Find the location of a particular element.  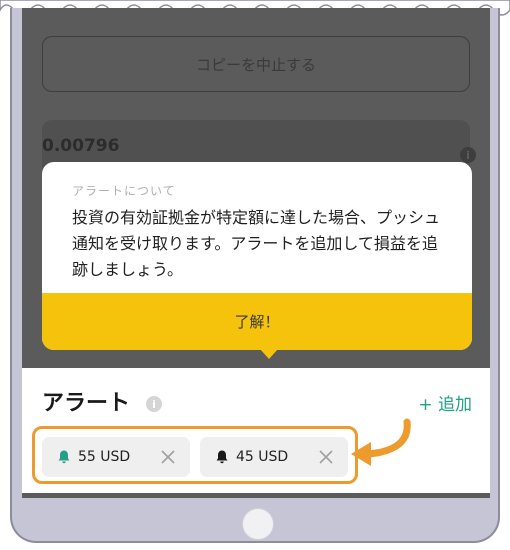

tooltip-ok-label: 了解！ is located at coordinates (257, 322).